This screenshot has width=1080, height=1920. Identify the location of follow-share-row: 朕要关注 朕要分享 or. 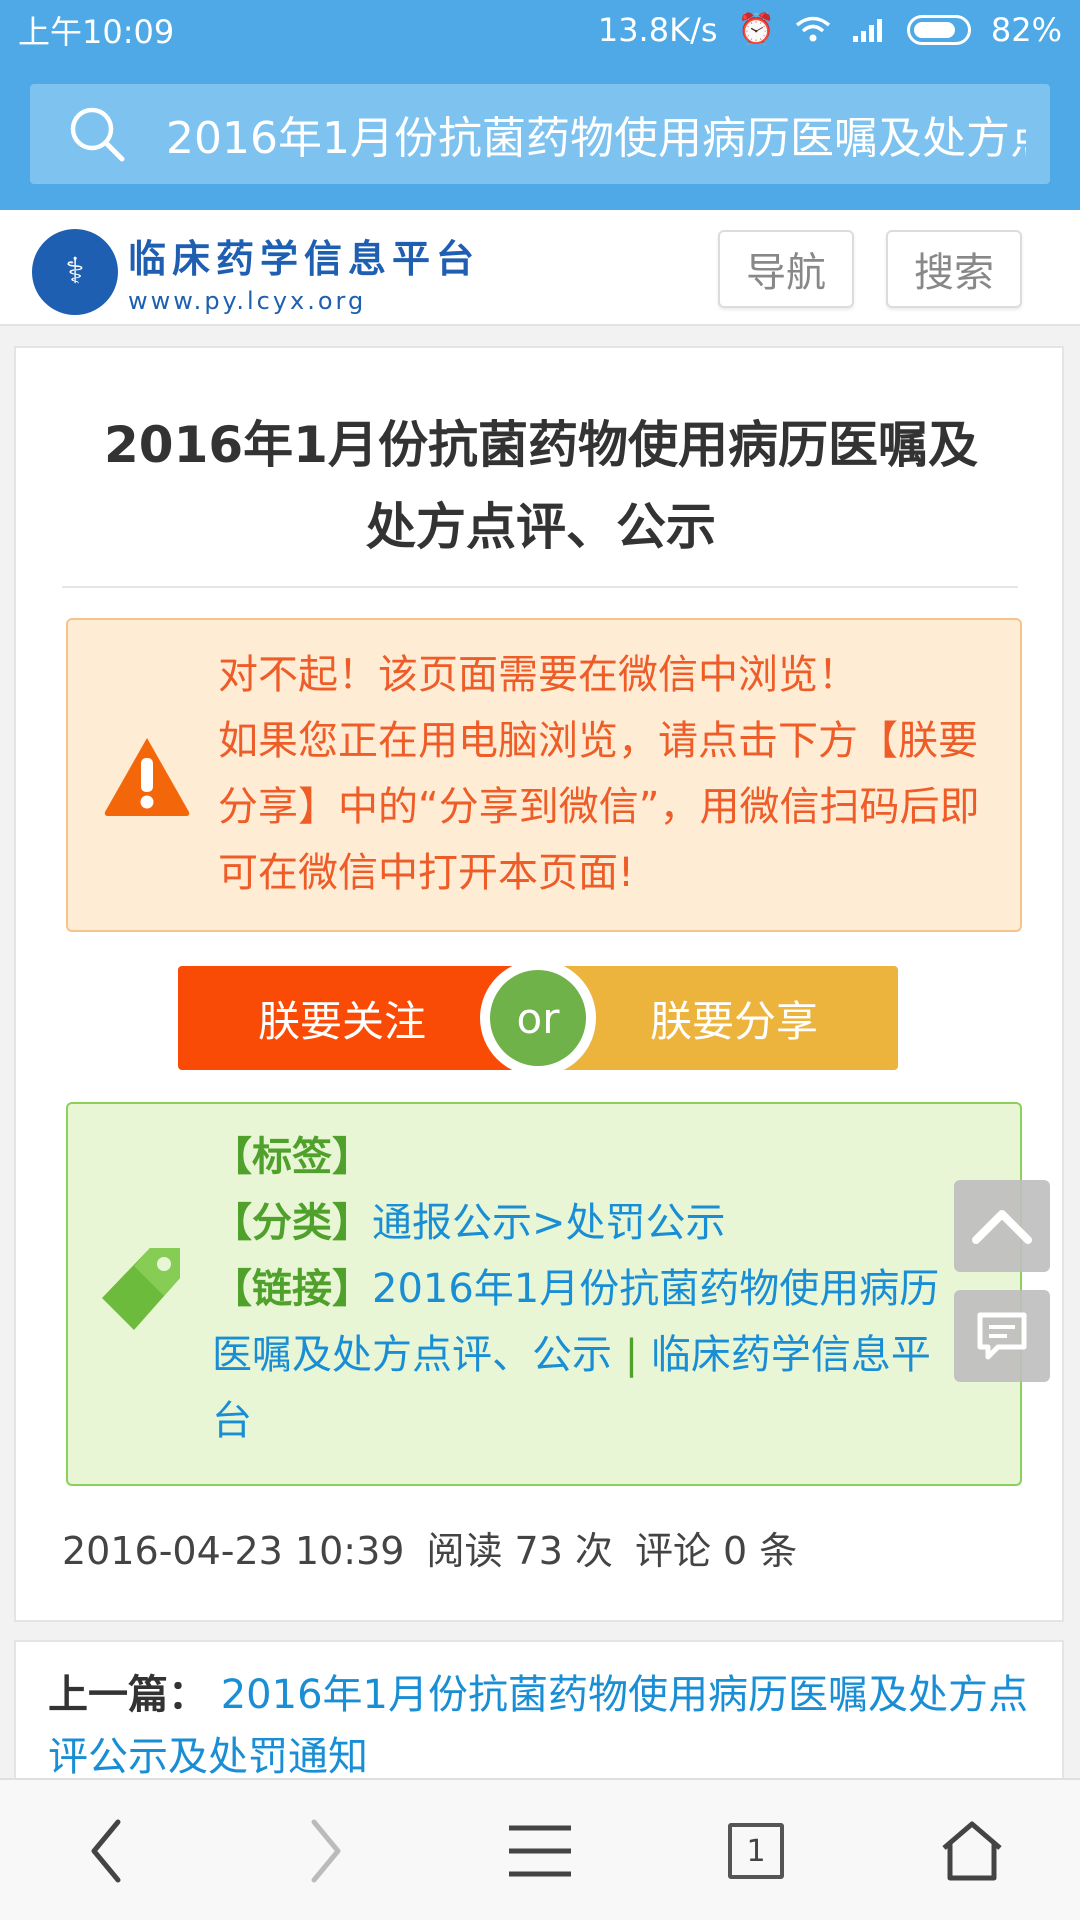
(538, 1018).